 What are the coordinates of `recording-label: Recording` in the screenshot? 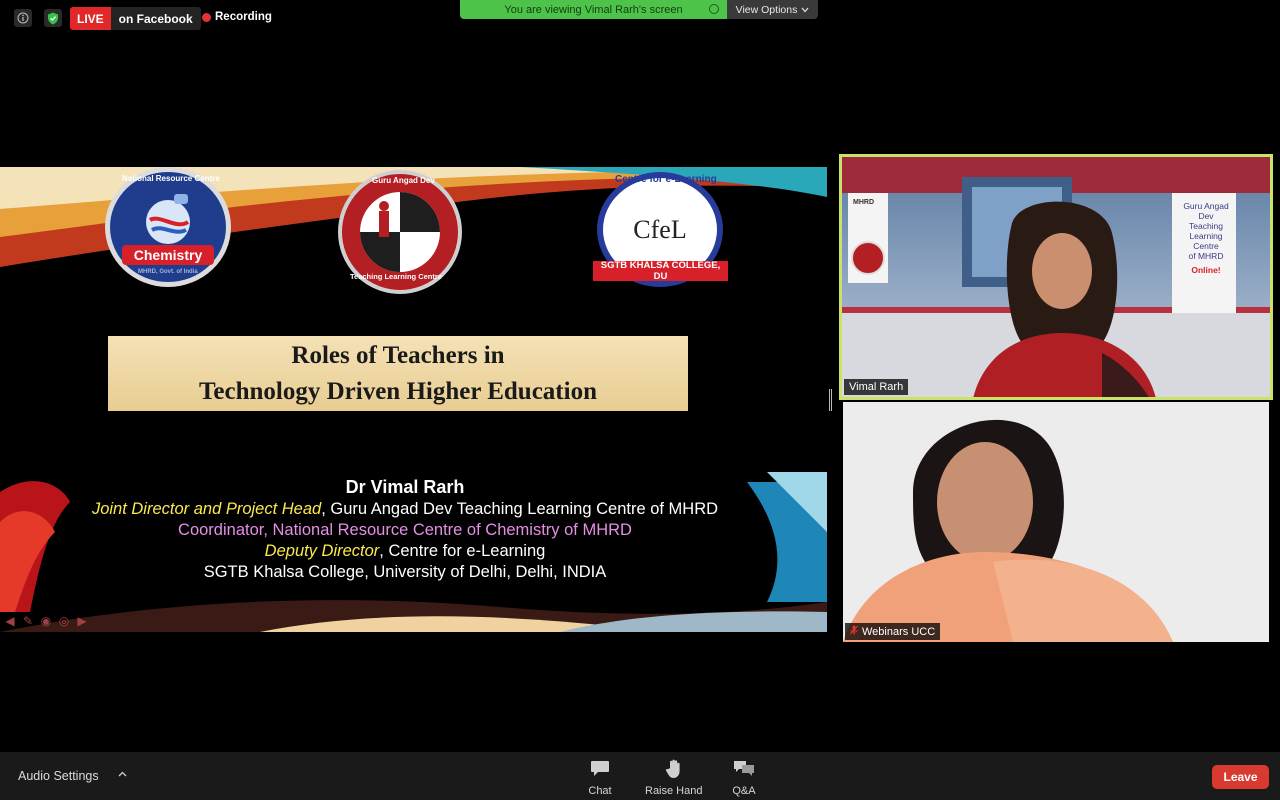 It's located at (243, 17).